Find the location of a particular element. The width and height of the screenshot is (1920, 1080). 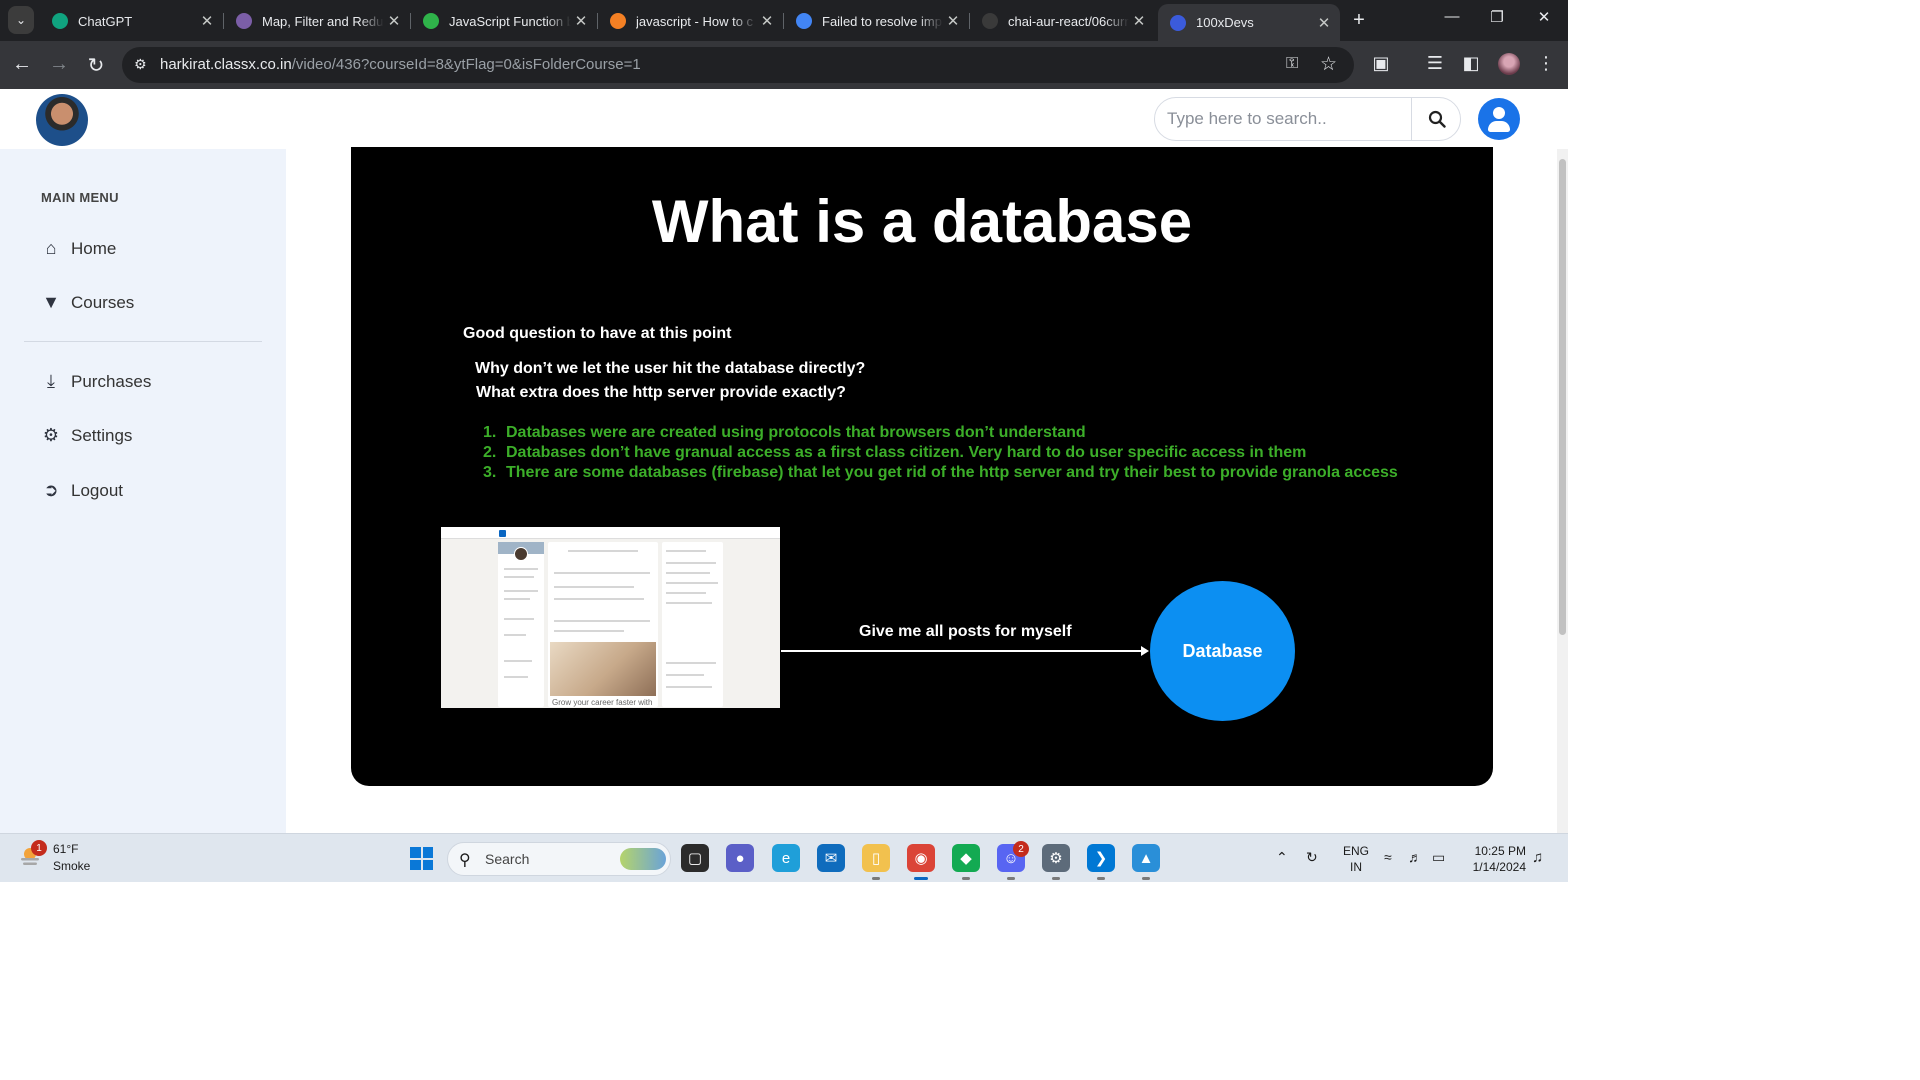

home-icon: ⌂ is located at coordinates (51, 248).